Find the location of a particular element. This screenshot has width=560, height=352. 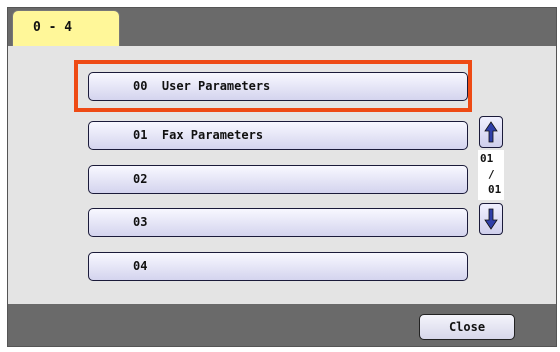

scroll-down-button is located at coordinates (491, 219).